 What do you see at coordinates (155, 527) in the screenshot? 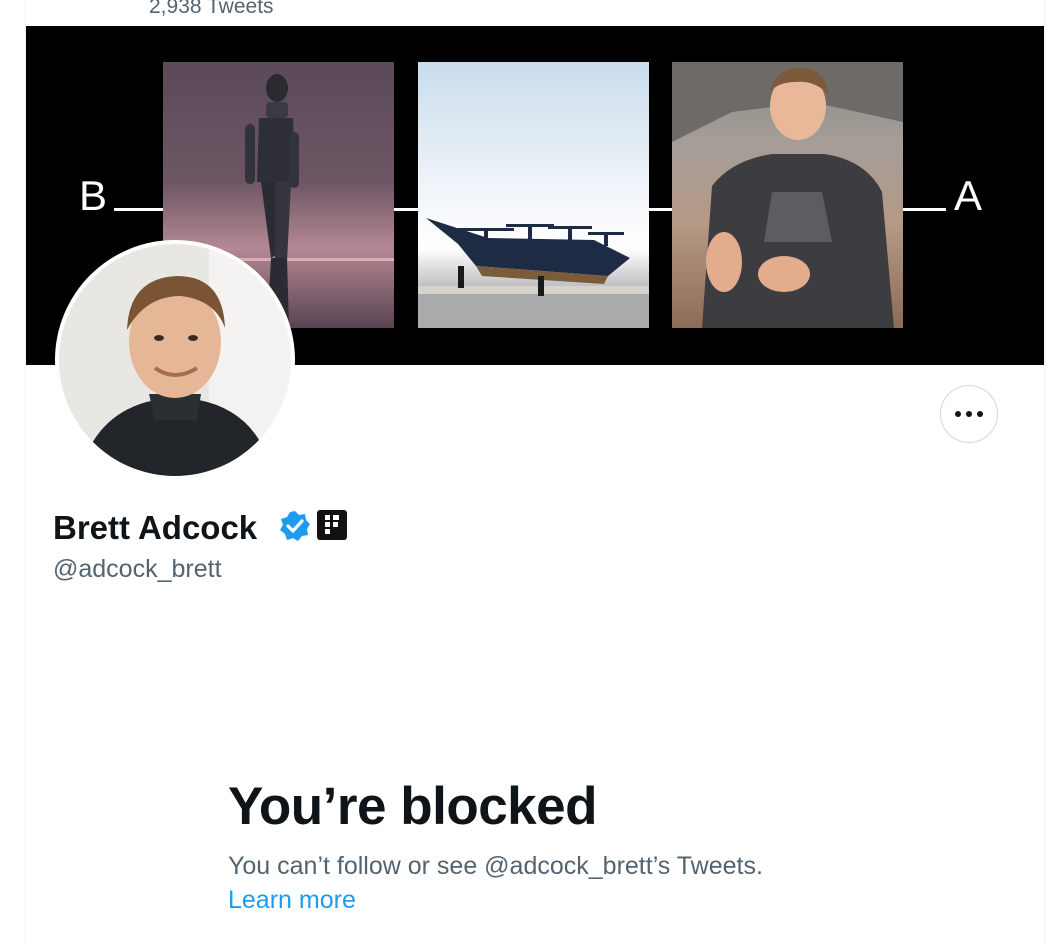
I see `profile-display-name: Brett Adcock` at bounding box center [155, 527].